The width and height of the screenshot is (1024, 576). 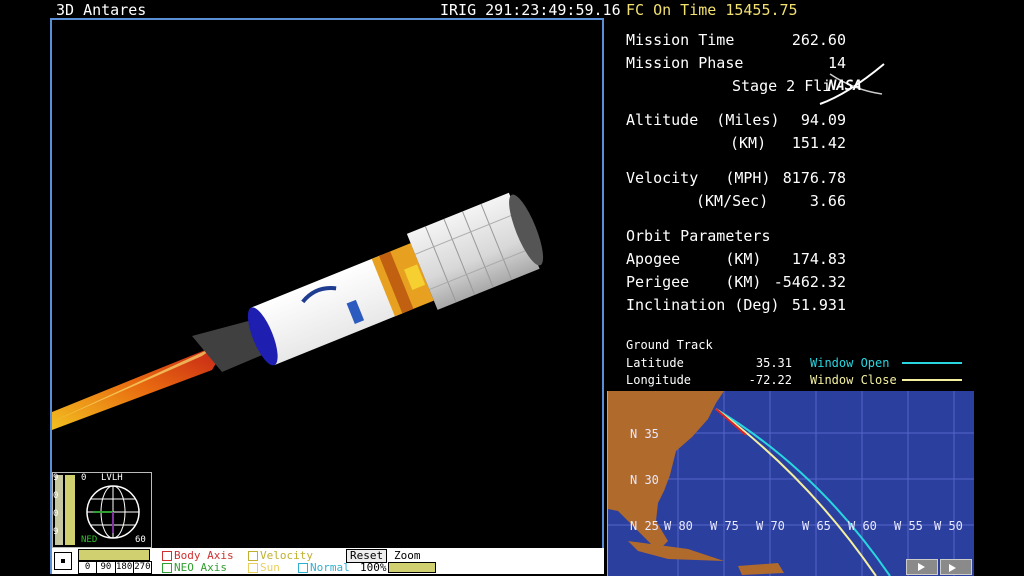 I want to click on zoom-slider, so click(x=412, y=567).